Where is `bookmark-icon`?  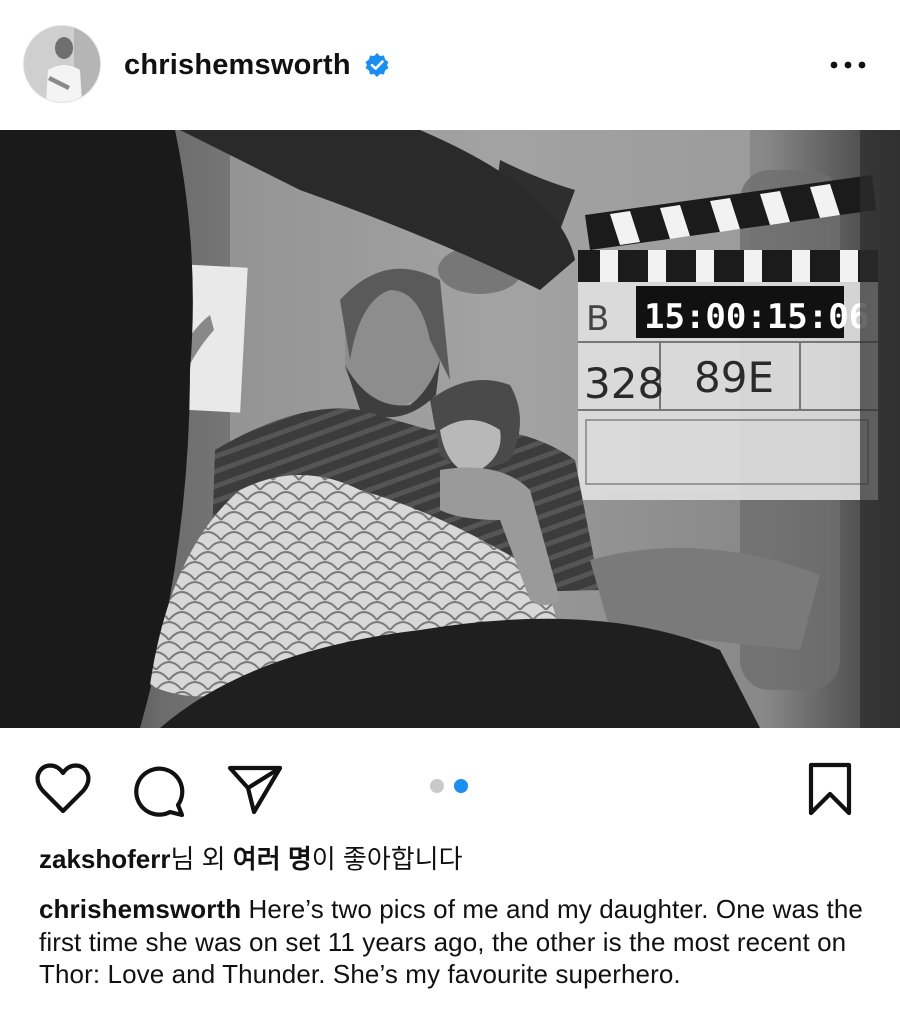 bookmark-icon is located at coordinates (830, 789).